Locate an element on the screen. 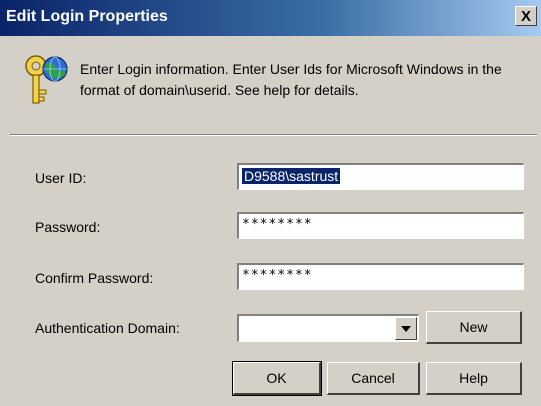 The width and height of the screenshot is (541, 406). cancel-button-label: Cancel is located at coordinates (373, 378).